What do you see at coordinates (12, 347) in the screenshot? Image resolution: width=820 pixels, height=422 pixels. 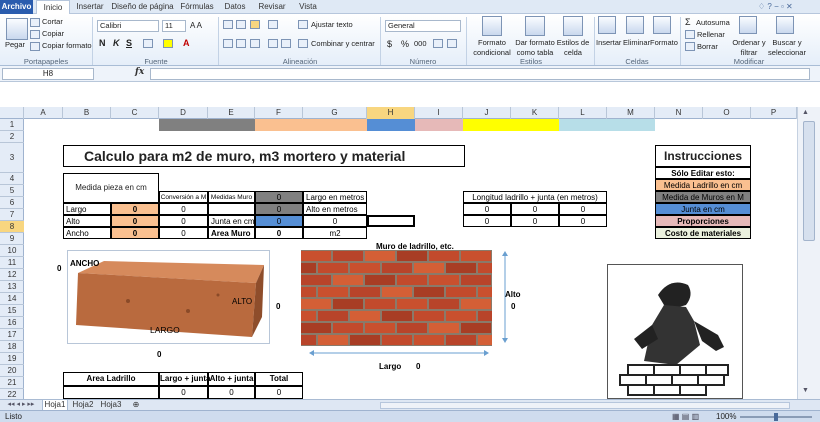 I see `row-header: 18` at bounding box center [12, 347].